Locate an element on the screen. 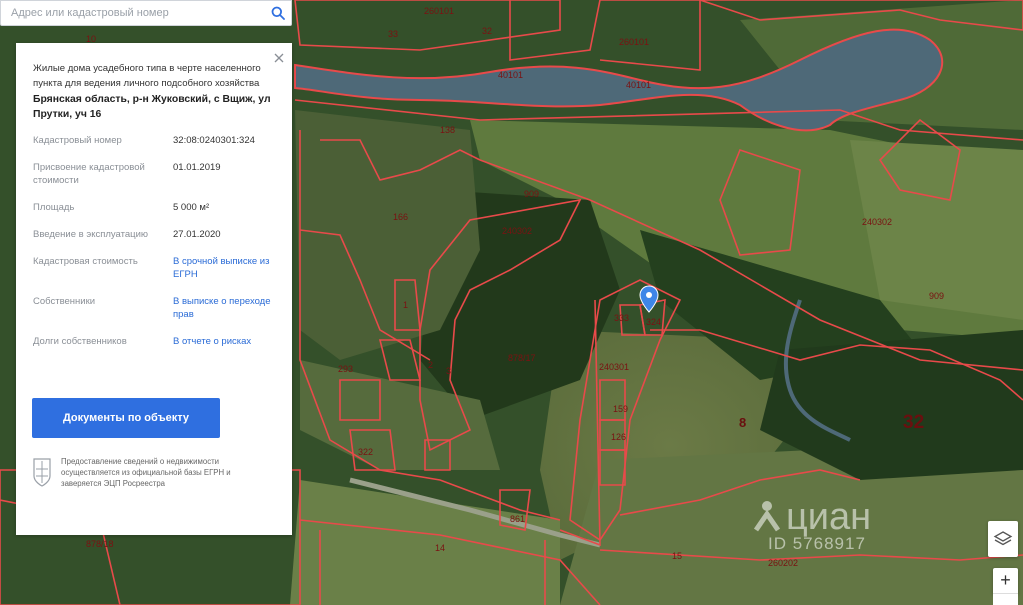 The height and width of the screenshot is (605, 1023). property-label: Кадастровый номер is located at coordinates (77, 140).